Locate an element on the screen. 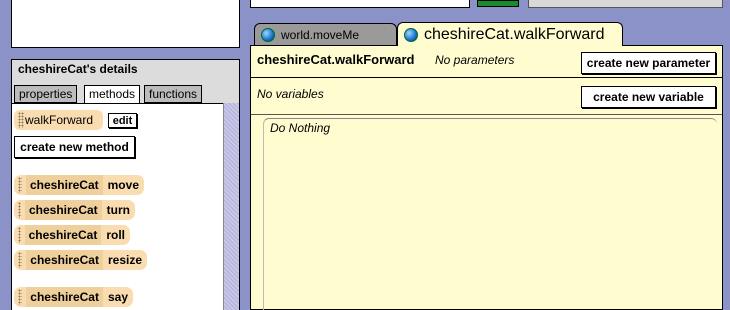 The width and height of the screenshot is (730, 310). variables-text: No variables is located at coordinates (290, 94).